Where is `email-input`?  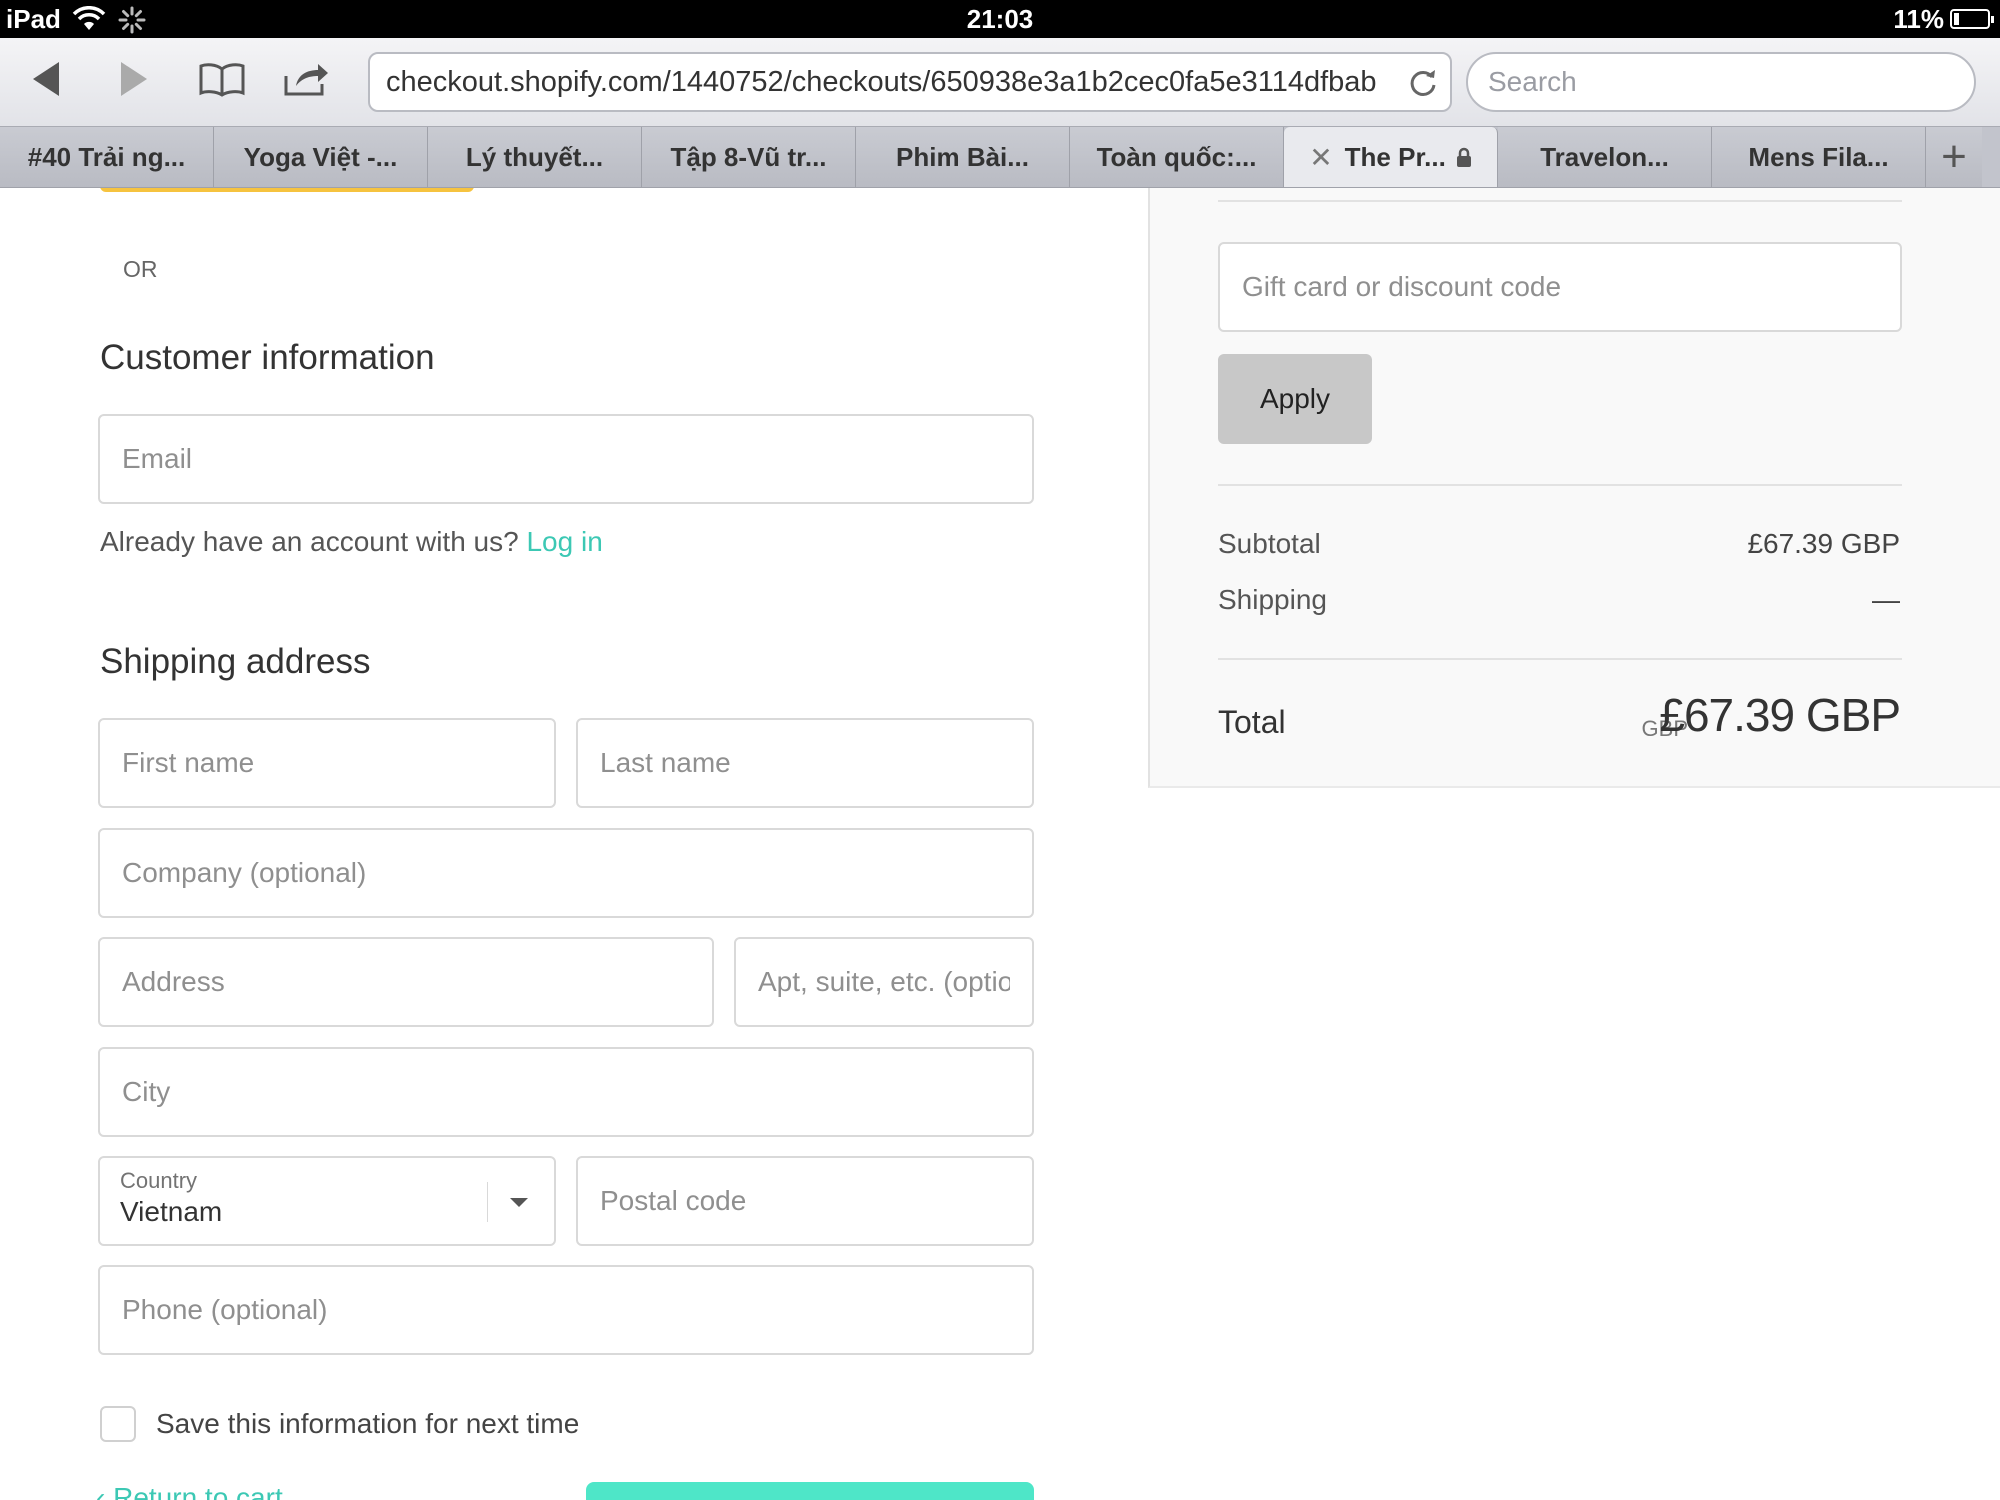 email-input is located at coordinates (566, 459).